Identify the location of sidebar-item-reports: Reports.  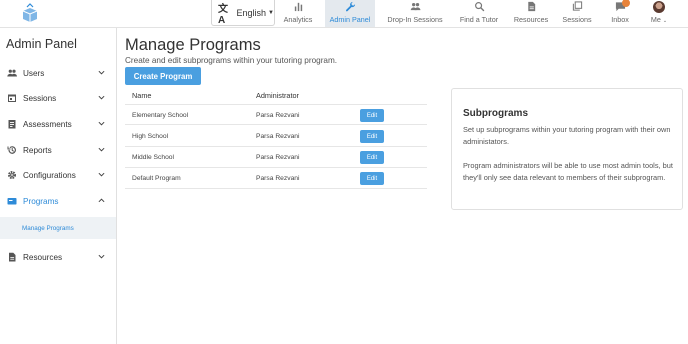
(58, 150).